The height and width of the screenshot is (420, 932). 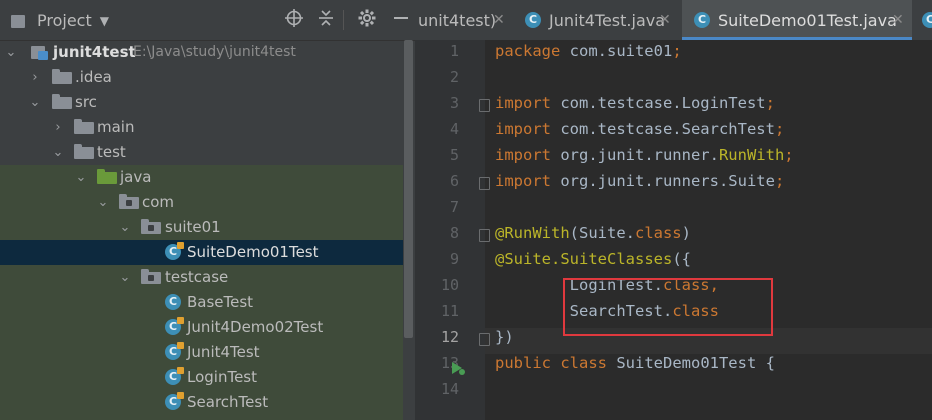 What do you see at coordinates (454, 155) in the screenshot?
I see `line-number: 5` at bounding box center [454, 155].